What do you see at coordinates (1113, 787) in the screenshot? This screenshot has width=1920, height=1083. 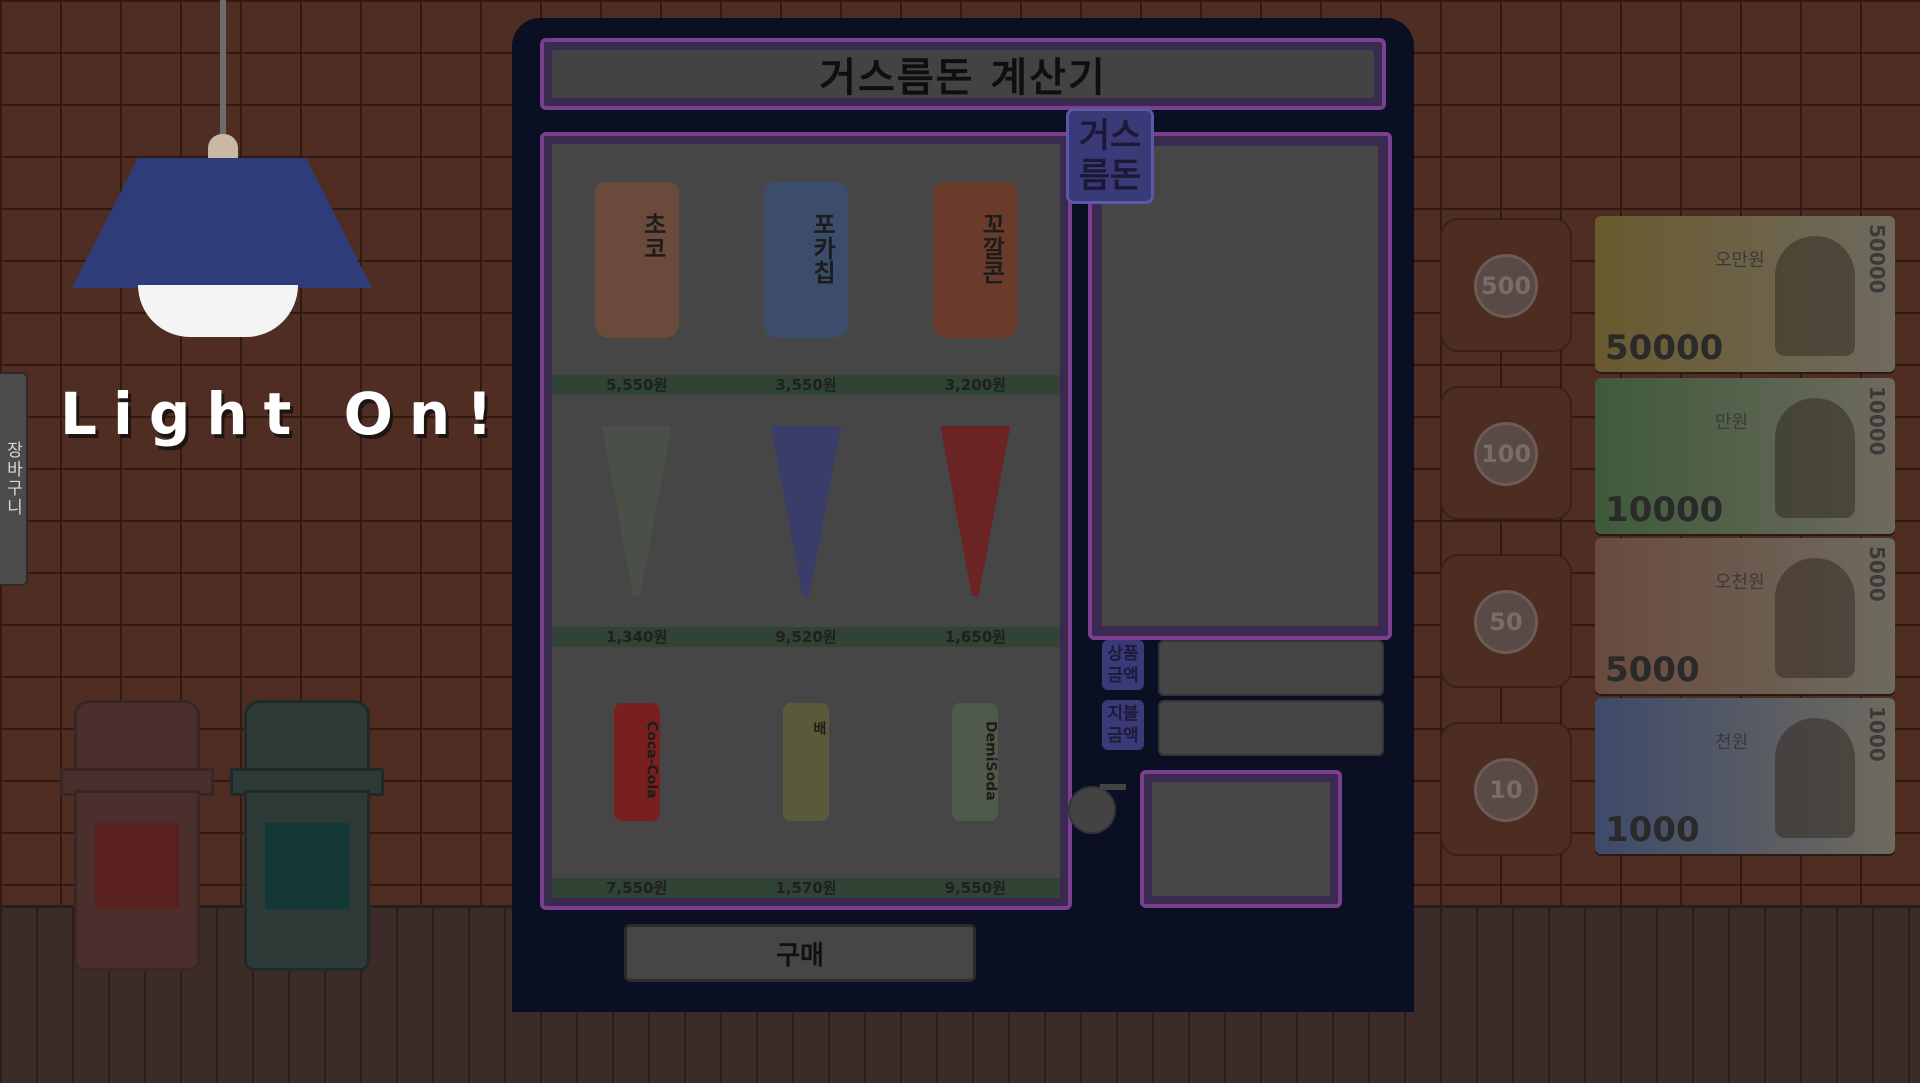 I see `coin-slot-bar` at bounding box center [1113, 787].